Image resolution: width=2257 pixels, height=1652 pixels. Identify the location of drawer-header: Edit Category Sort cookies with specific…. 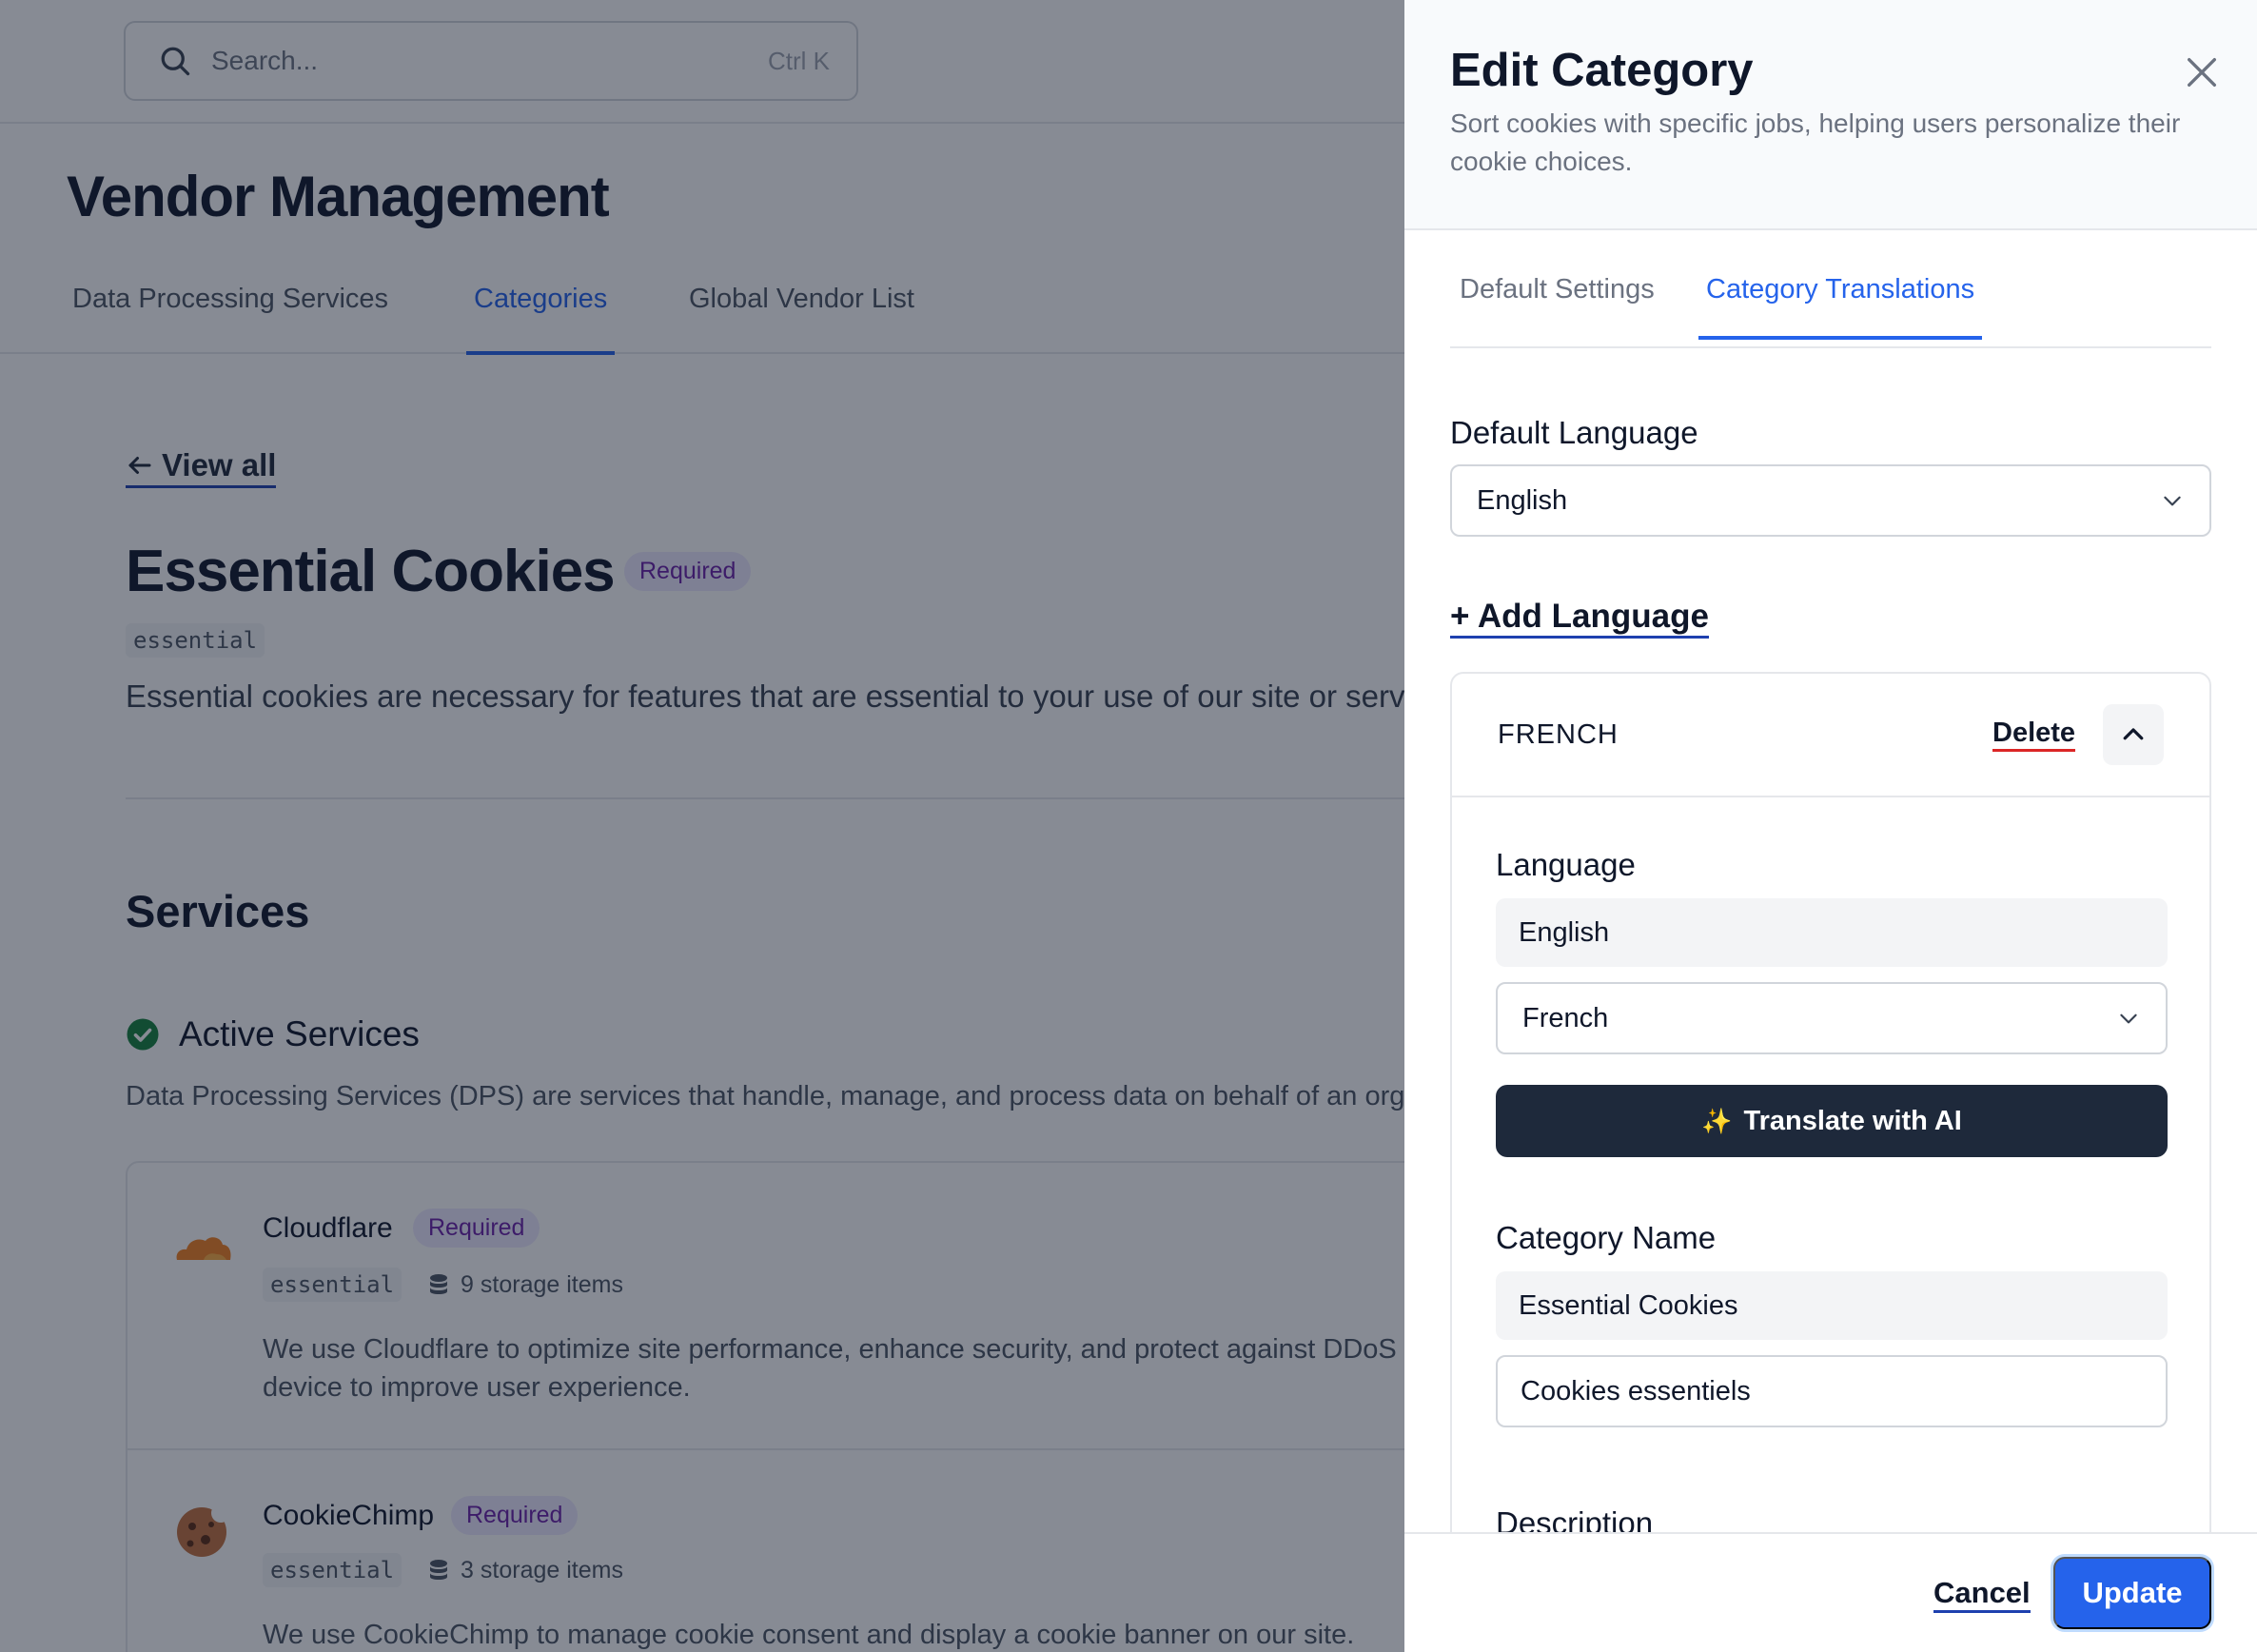
(1830, 115).